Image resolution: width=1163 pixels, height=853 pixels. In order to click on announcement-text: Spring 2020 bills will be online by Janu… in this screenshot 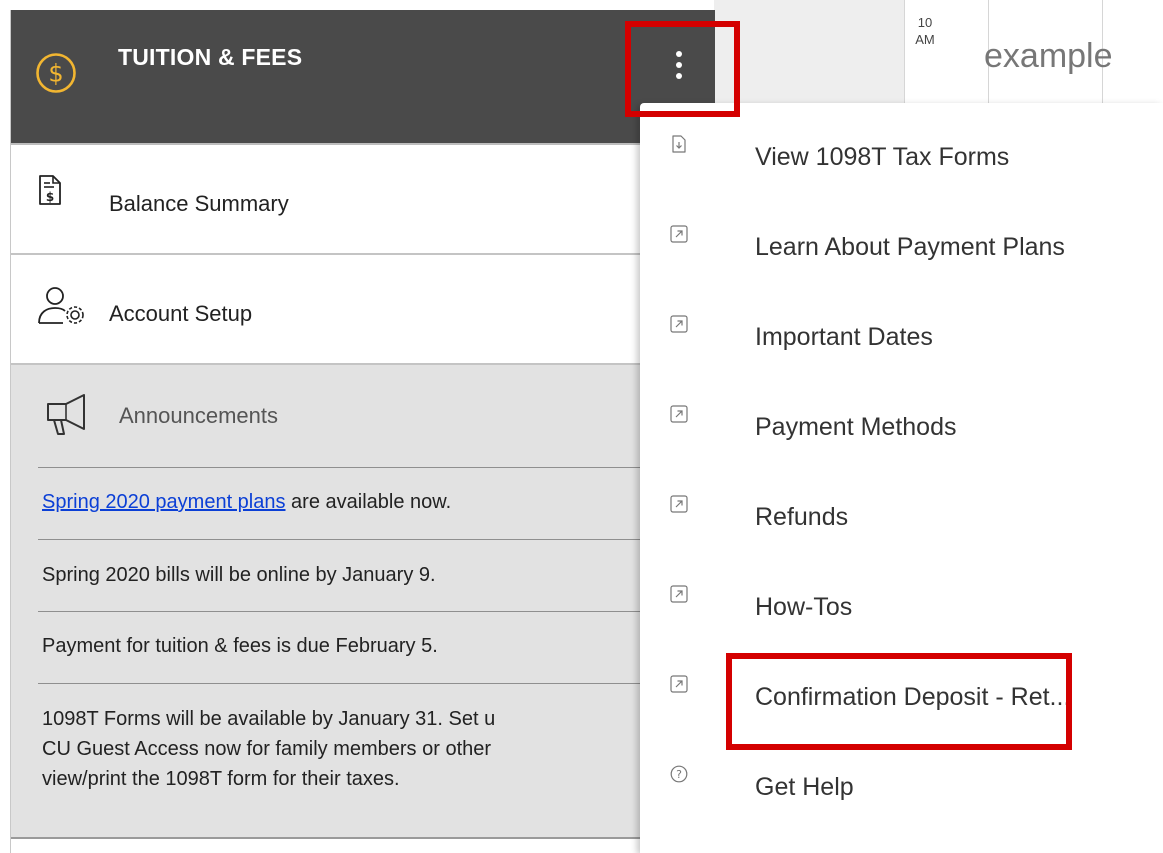, I will do `click(239, 575)`.